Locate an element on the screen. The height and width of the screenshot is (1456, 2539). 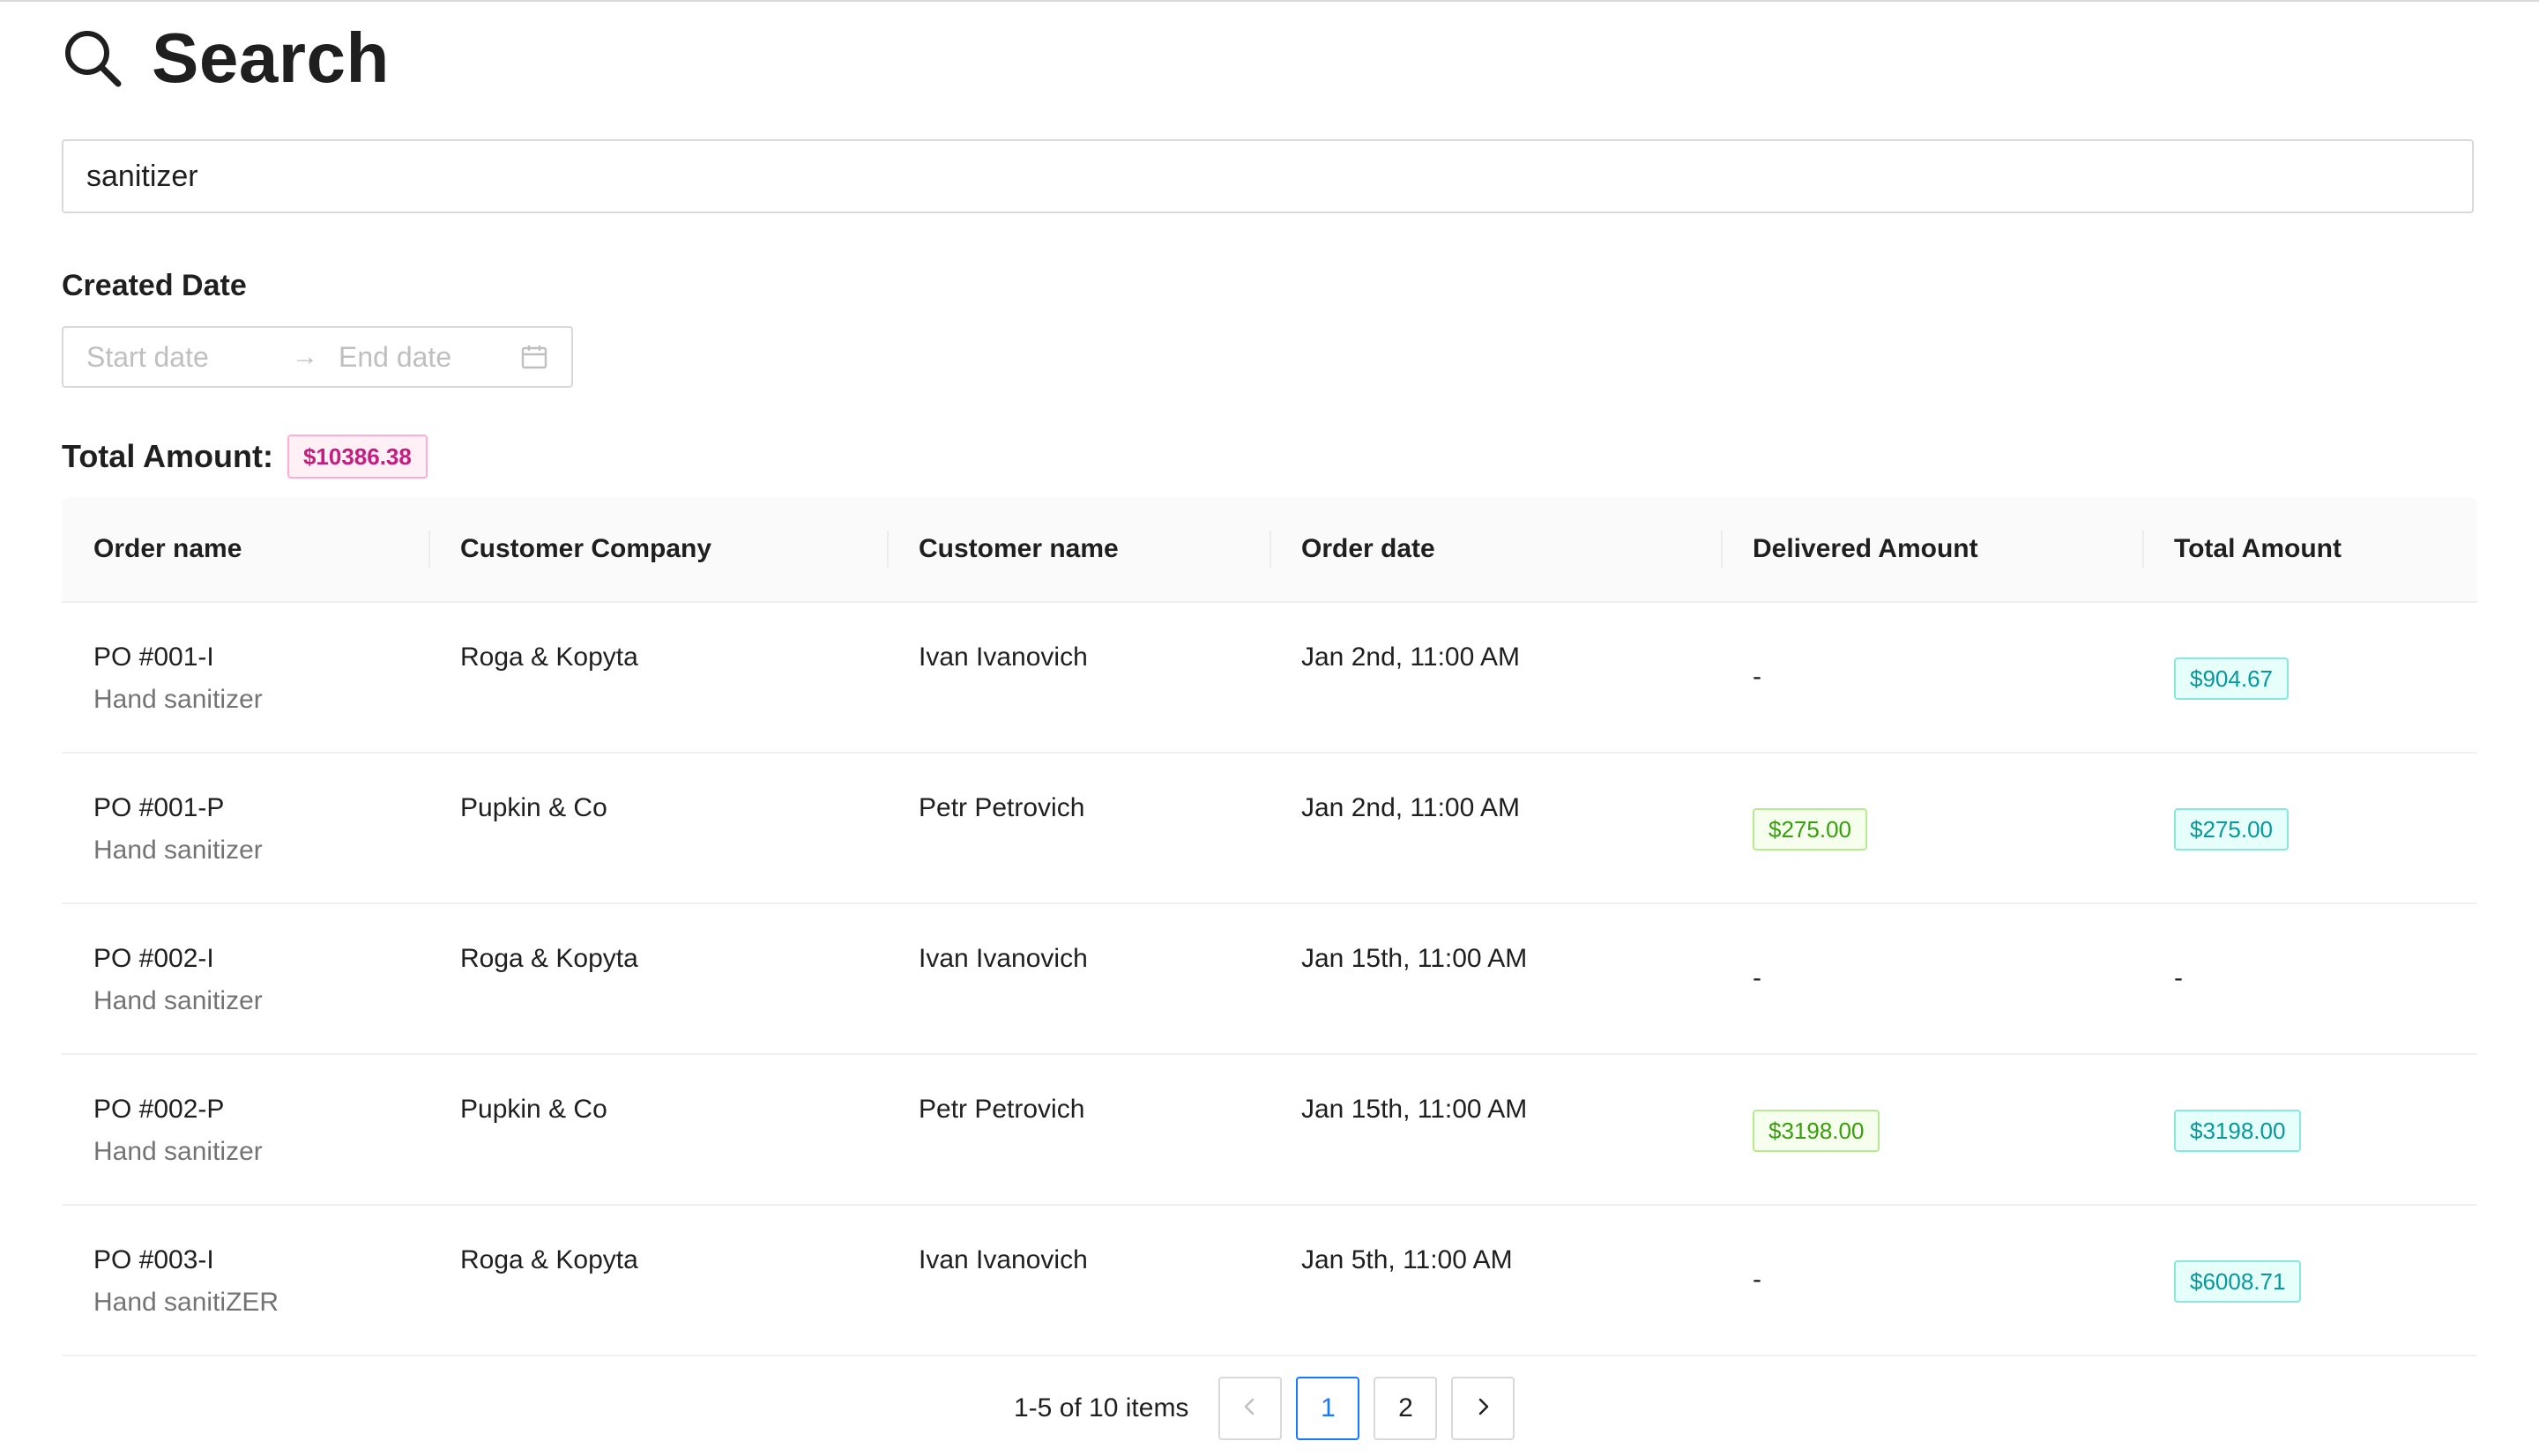
column-header-total-amount: Total Amount is located at coordinates (2309, 549).